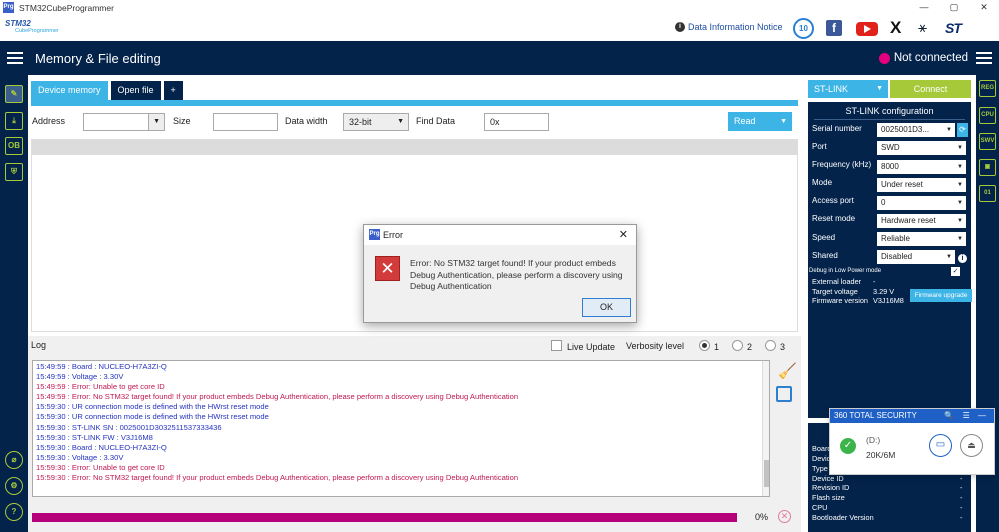  Describe the element at coordinates (984, 58) in the screenshot. I see `options-menu-icon` at that location.